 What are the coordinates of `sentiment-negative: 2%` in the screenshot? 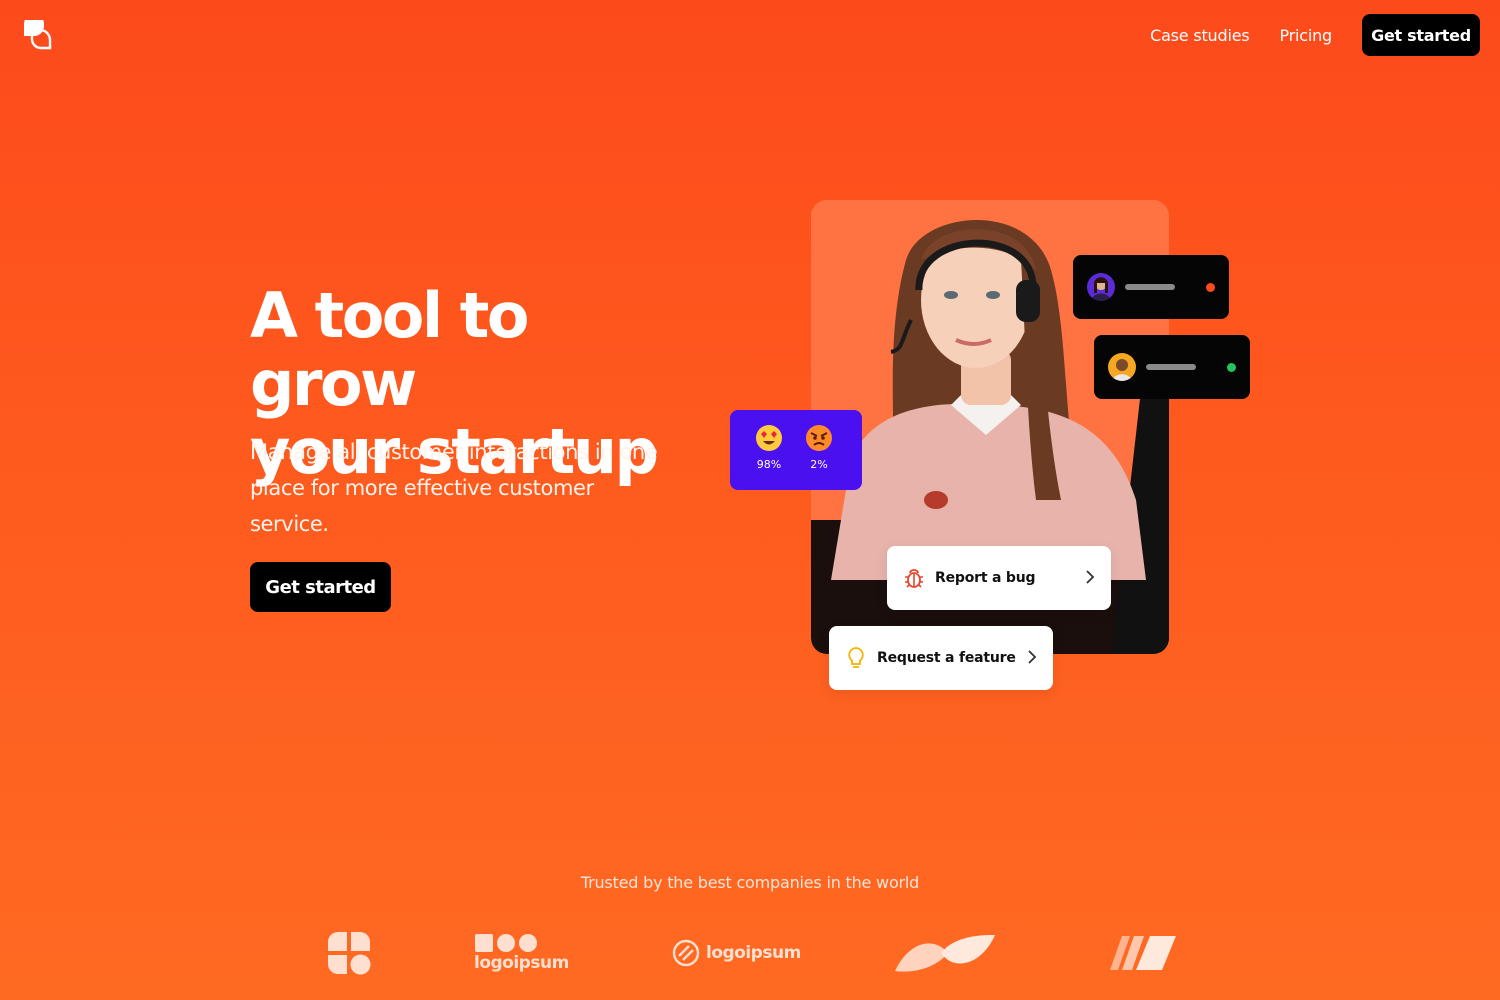 It's located at (819, 457).